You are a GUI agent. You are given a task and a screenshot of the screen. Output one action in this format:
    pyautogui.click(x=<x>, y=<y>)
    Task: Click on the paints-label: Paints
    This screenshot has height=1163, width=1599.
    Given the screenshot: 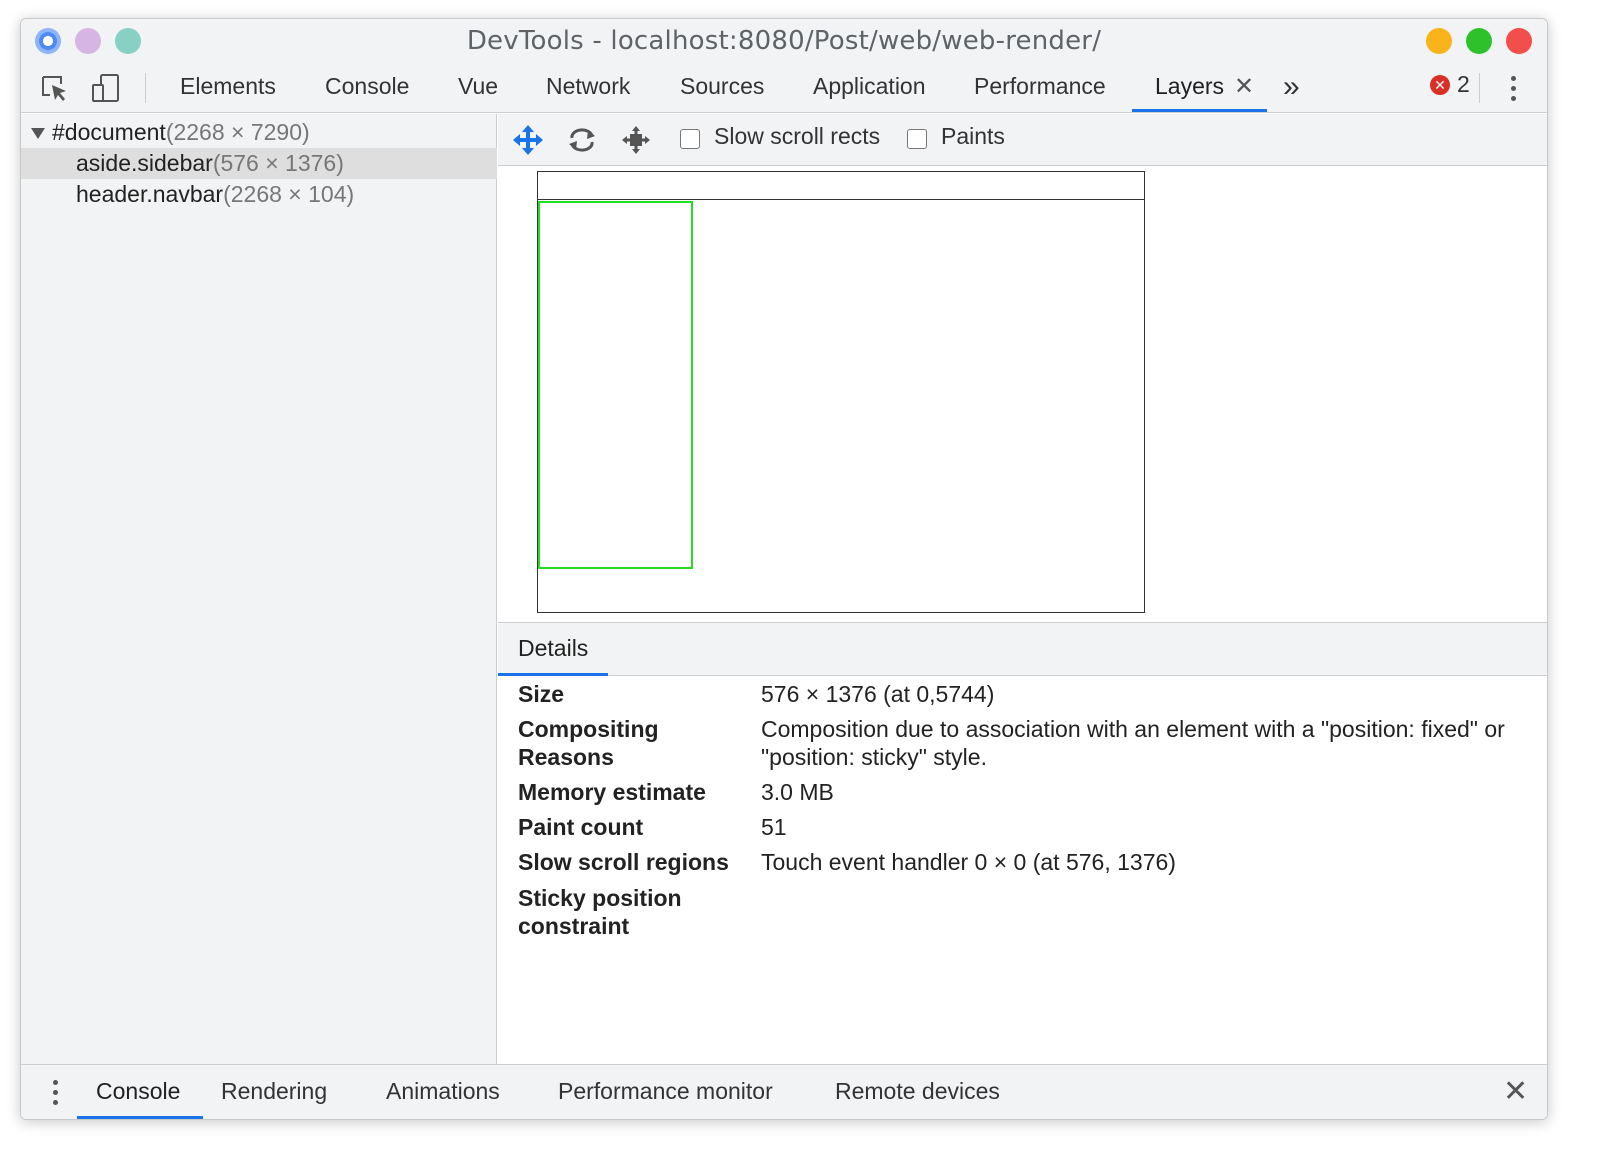 What is the action you would take?
    pyautogui.click(x=973, y=136)
    